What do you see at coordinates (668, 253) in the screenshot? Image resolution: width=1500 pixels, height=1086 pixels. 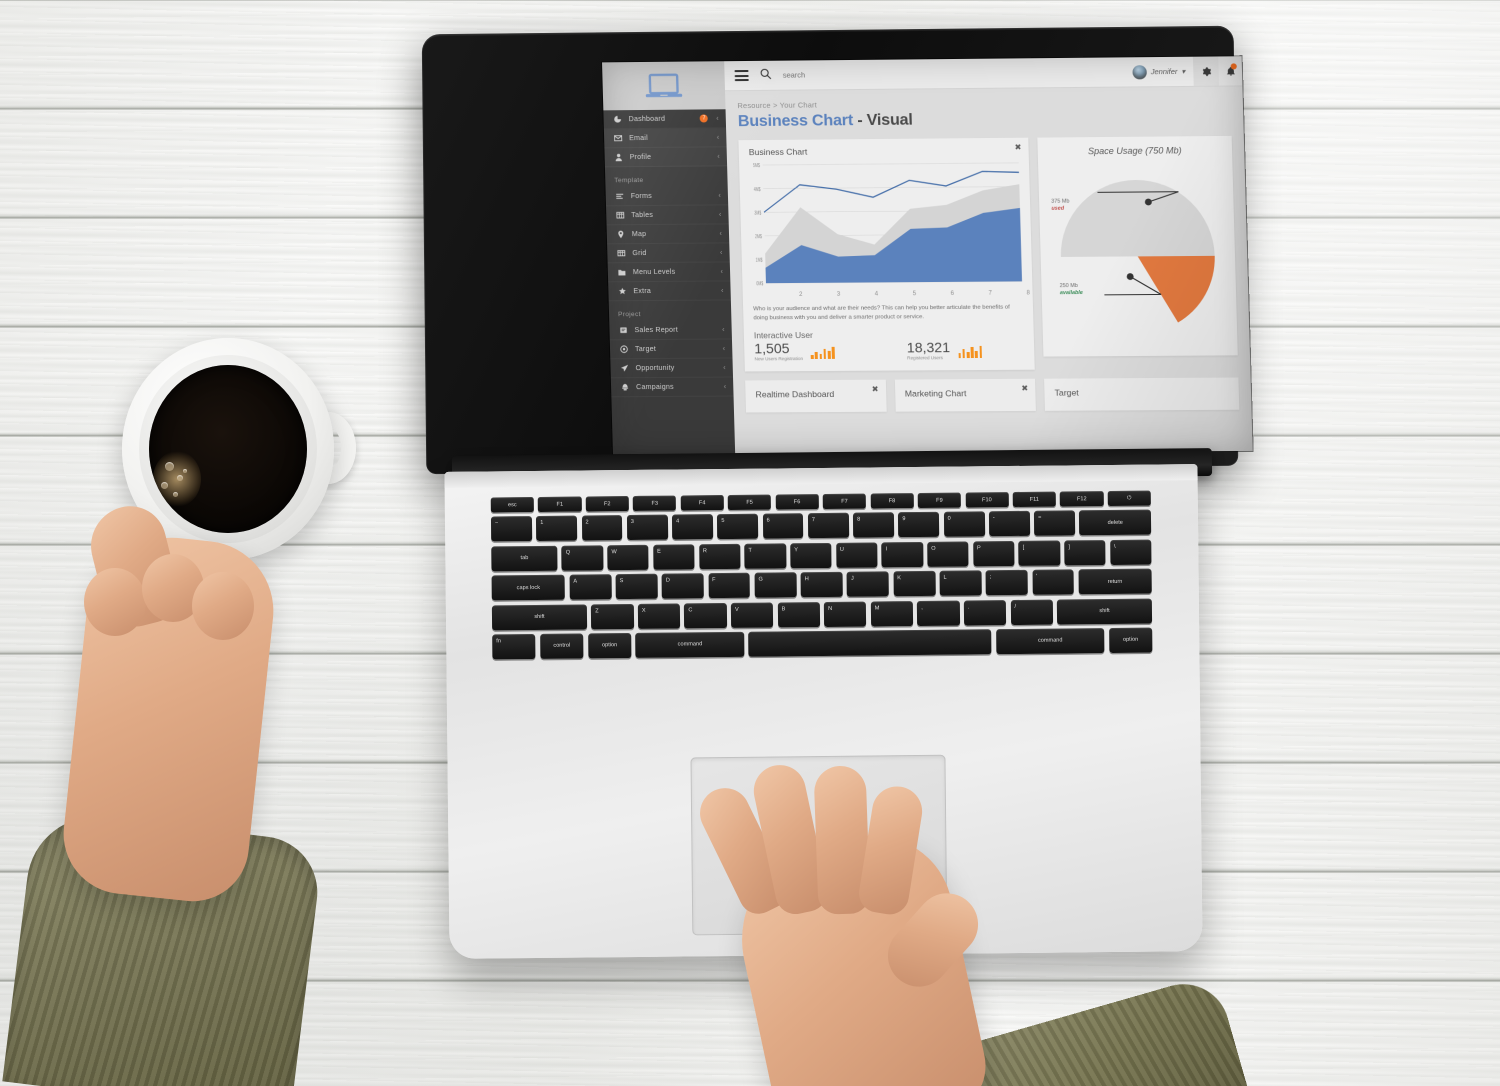 I see `sidebar-item-grid: Grid ‹` at bounding box center [668, 253].